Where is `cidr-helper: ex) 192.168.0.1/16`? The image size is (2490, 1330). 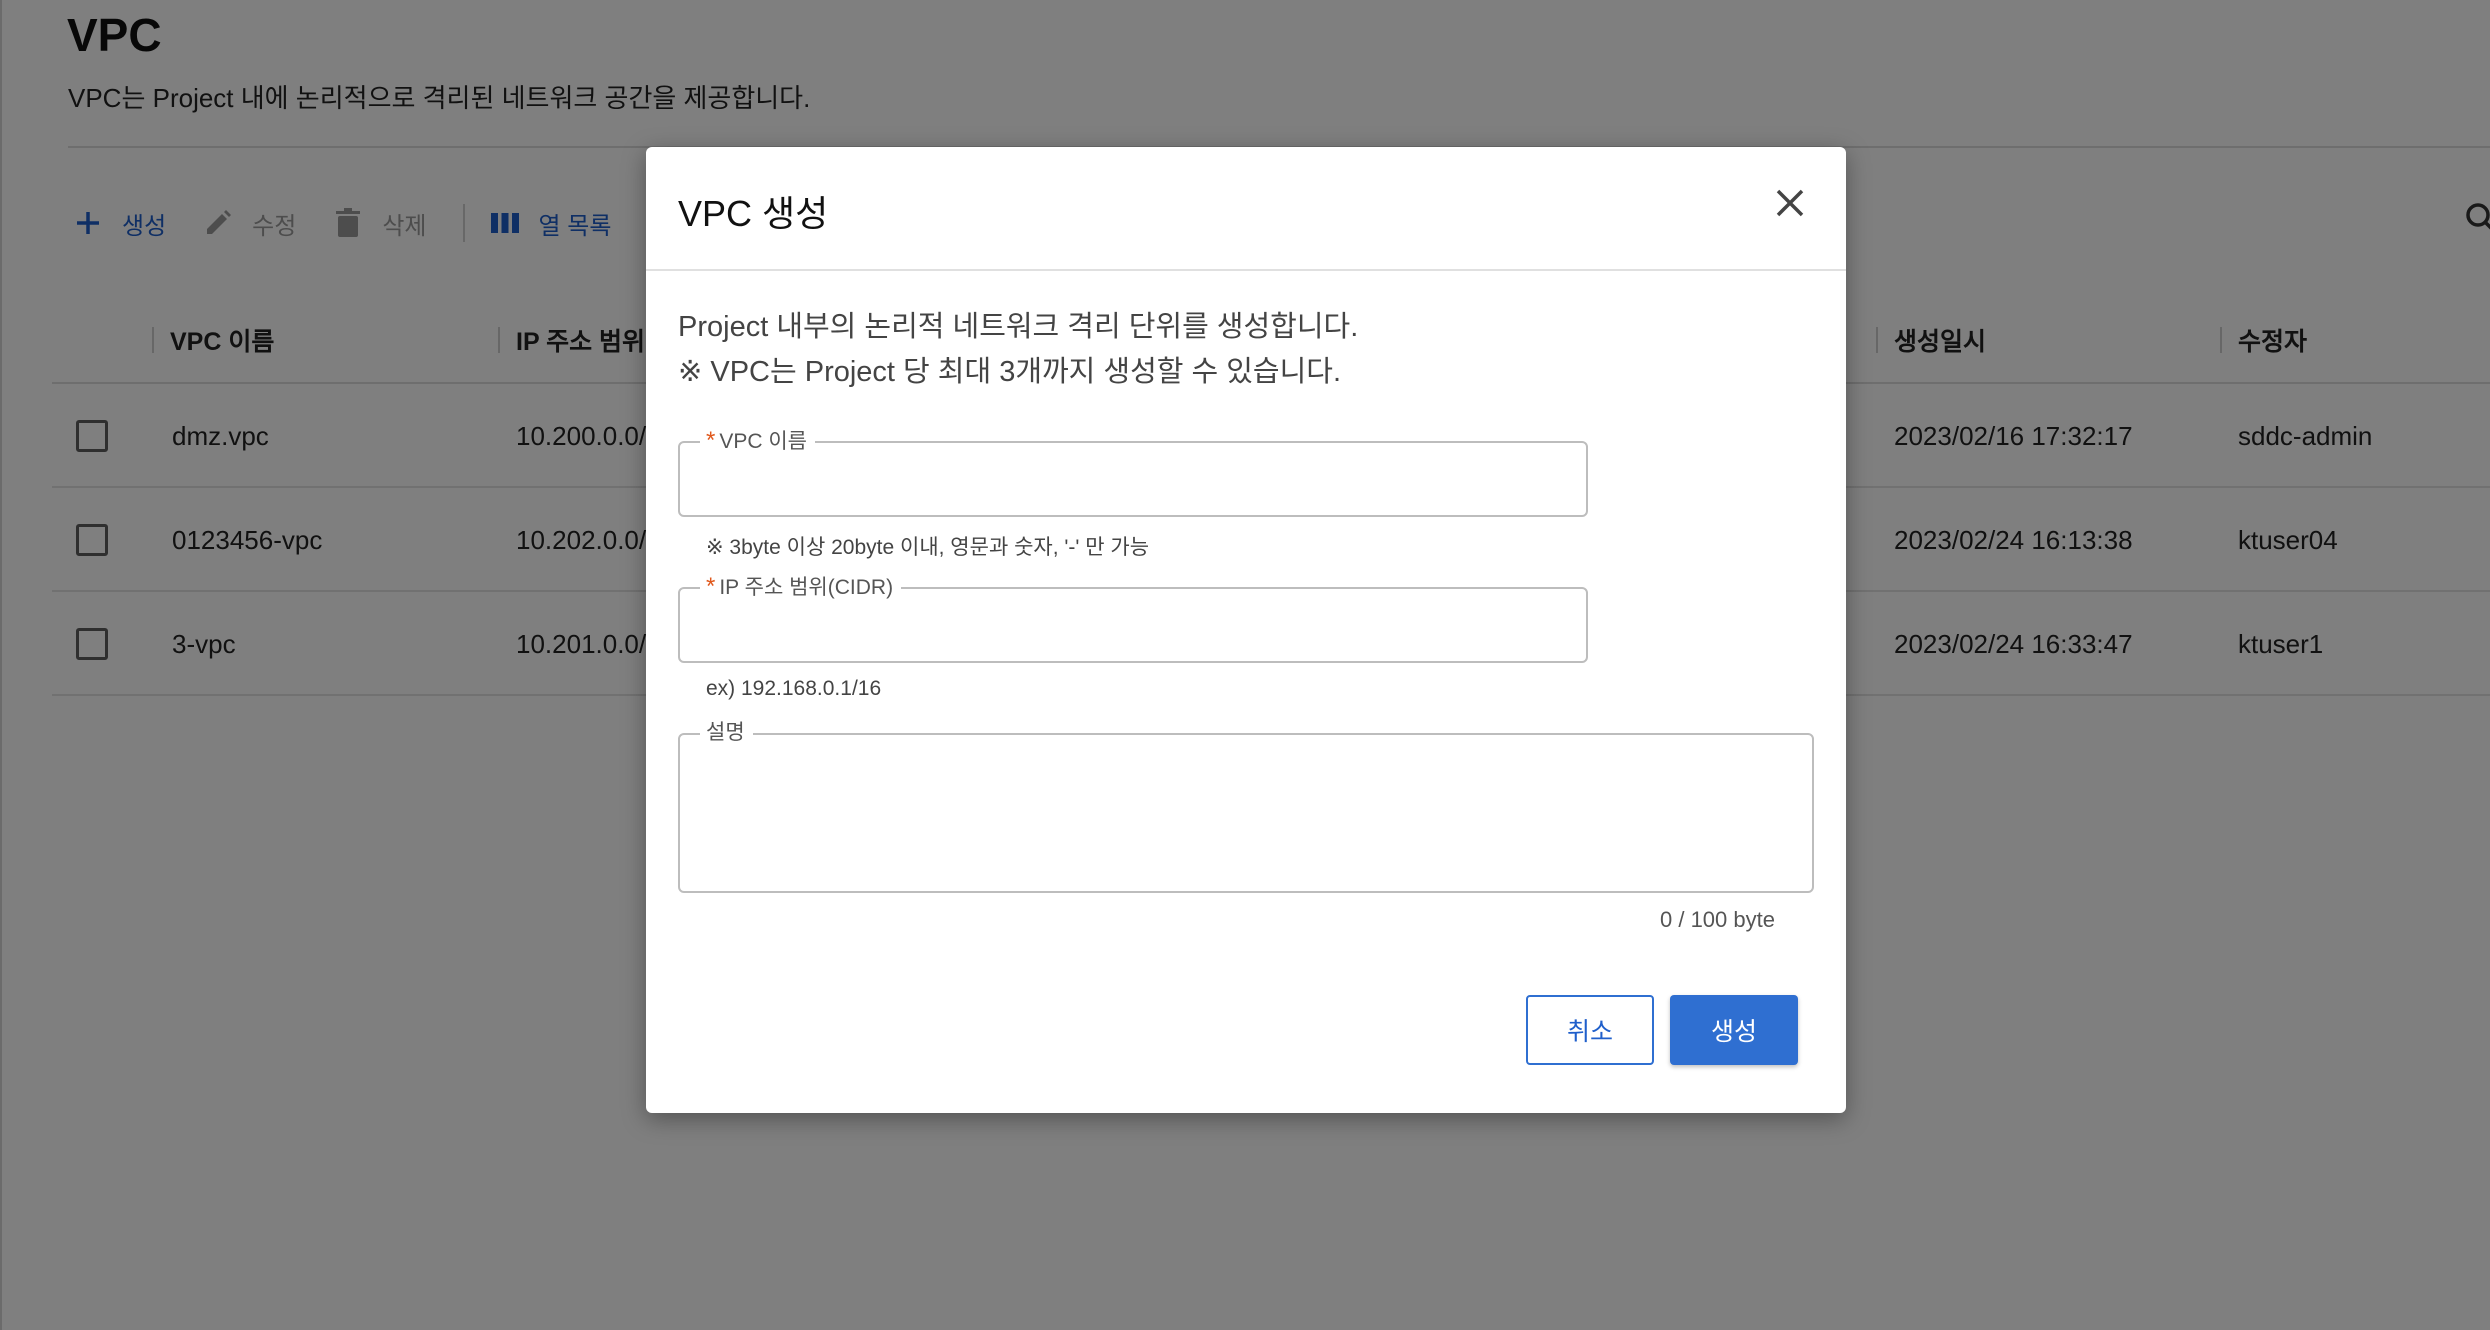
cidr-helper: ex) 192.168.0.1/16 is located at coordinates (794, 688).